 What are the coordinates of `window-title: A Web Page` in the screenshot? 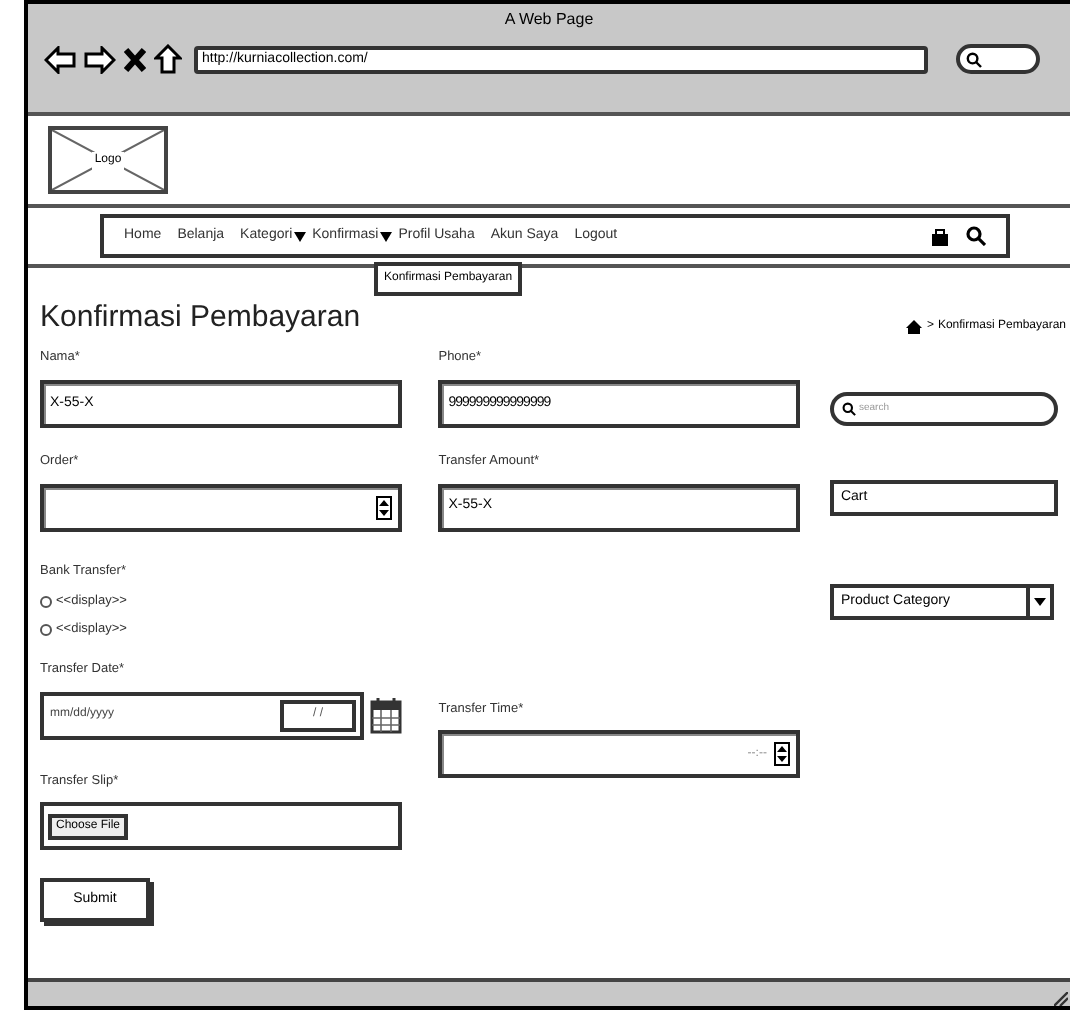 It's located at (549, 20).